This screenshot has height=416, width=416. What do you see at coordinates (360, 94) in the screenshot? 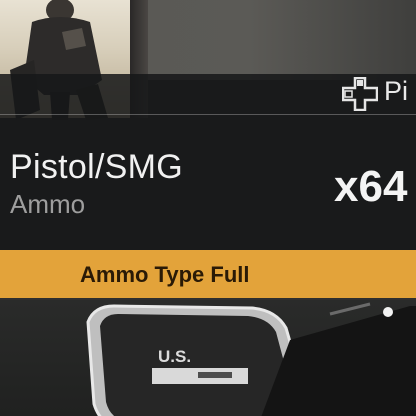
I see `dpad-icon` at bounding box center [360, 94].